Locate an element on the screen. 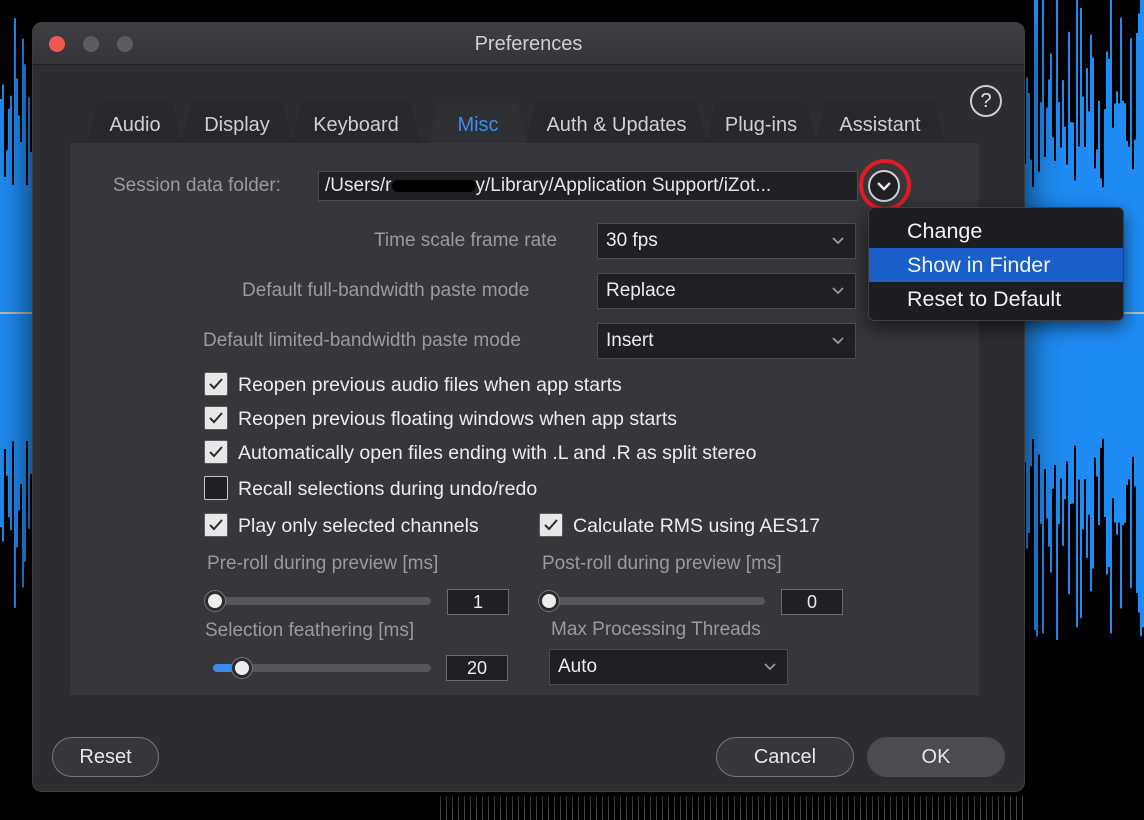 This screenshot has height=820, width=1144. redacted-username is located at coordinates (433, 185).